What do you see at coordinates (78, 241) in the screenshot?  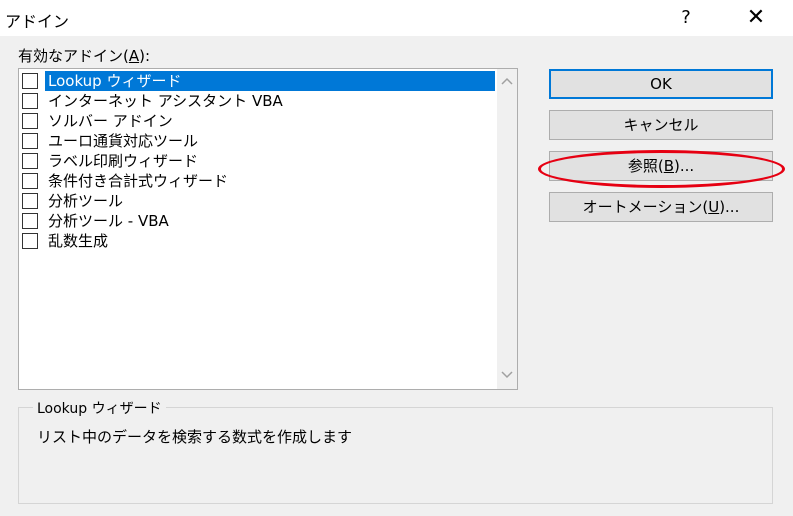 I see `list-item-label: 乱数生成` at bounding box center [78, 241].